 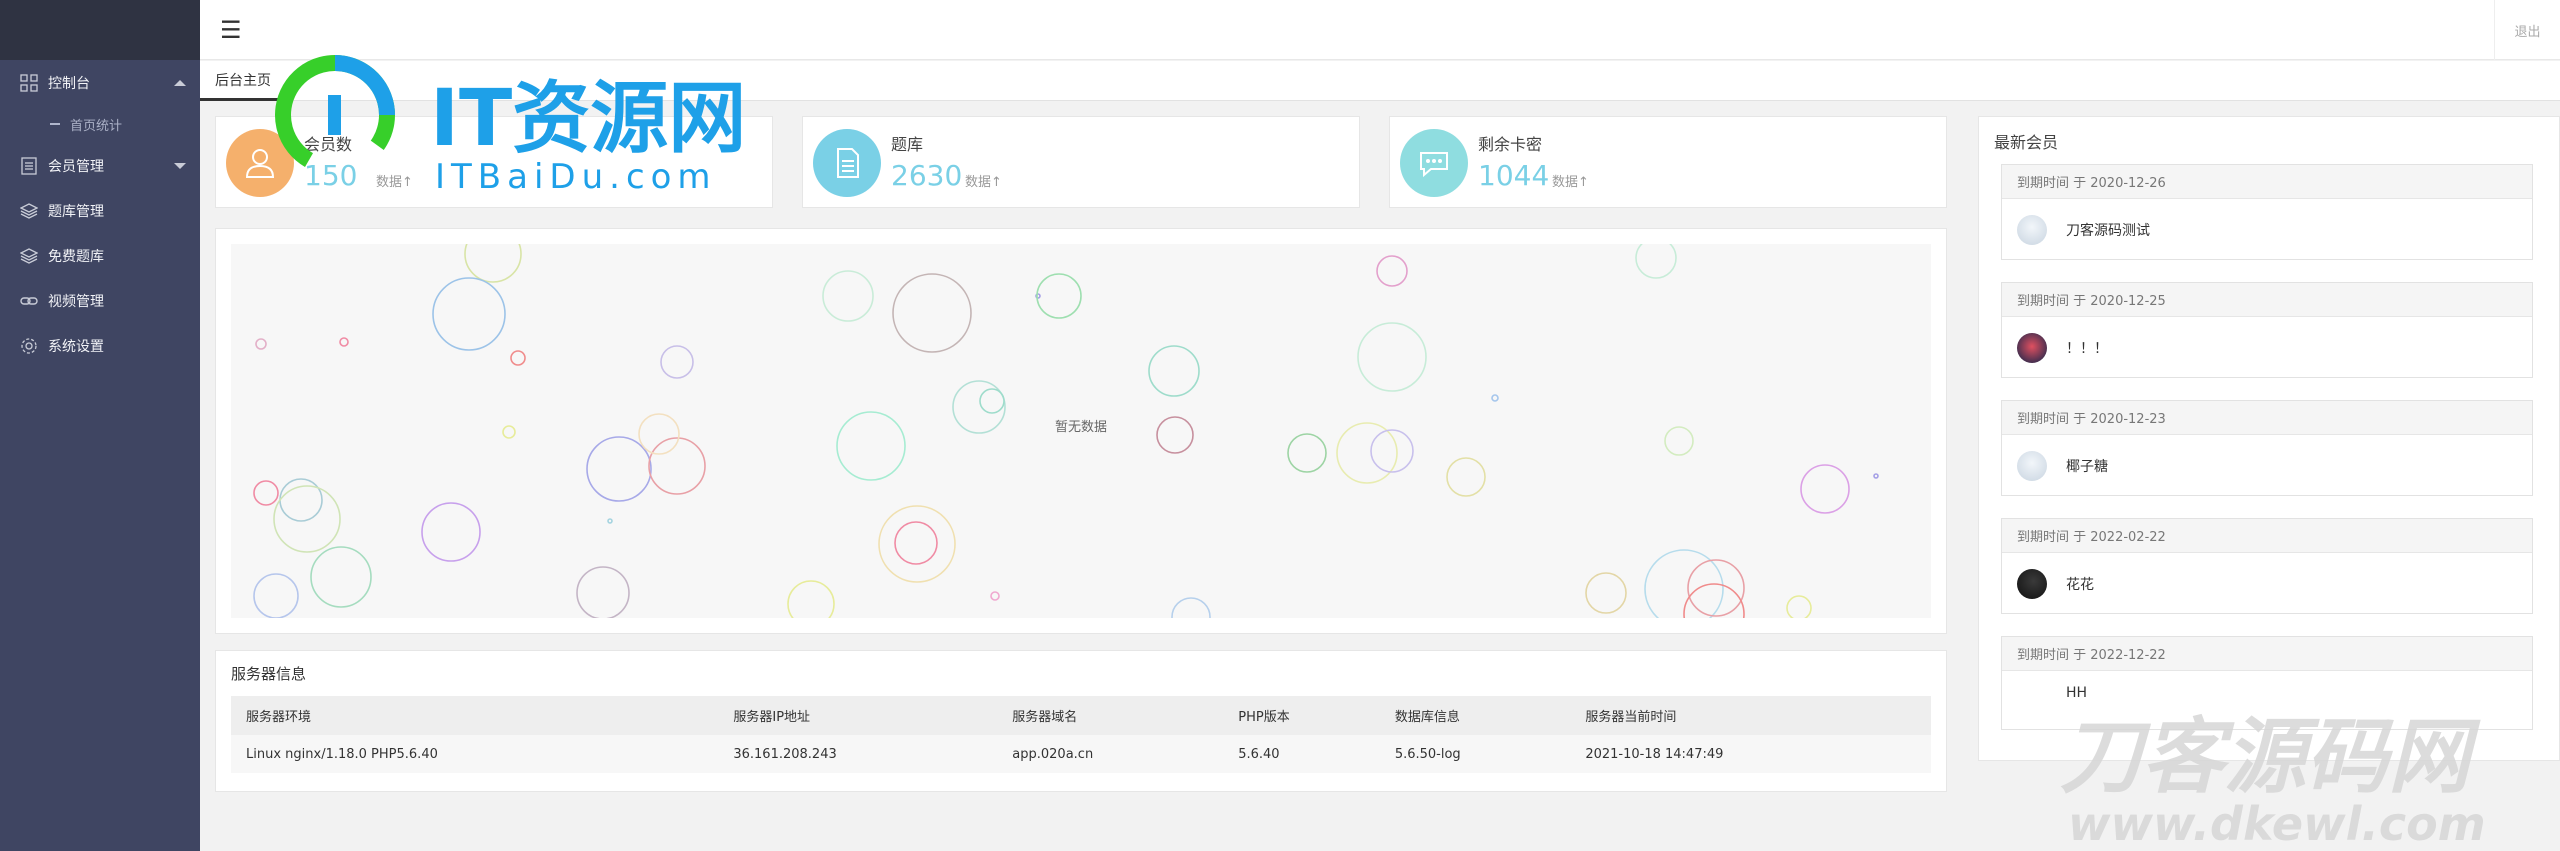 What do you see at coordinates (76, 211) in the screenshot?
I see `sidebar-item-label: 题库管理` at bounding box center [76, 211].